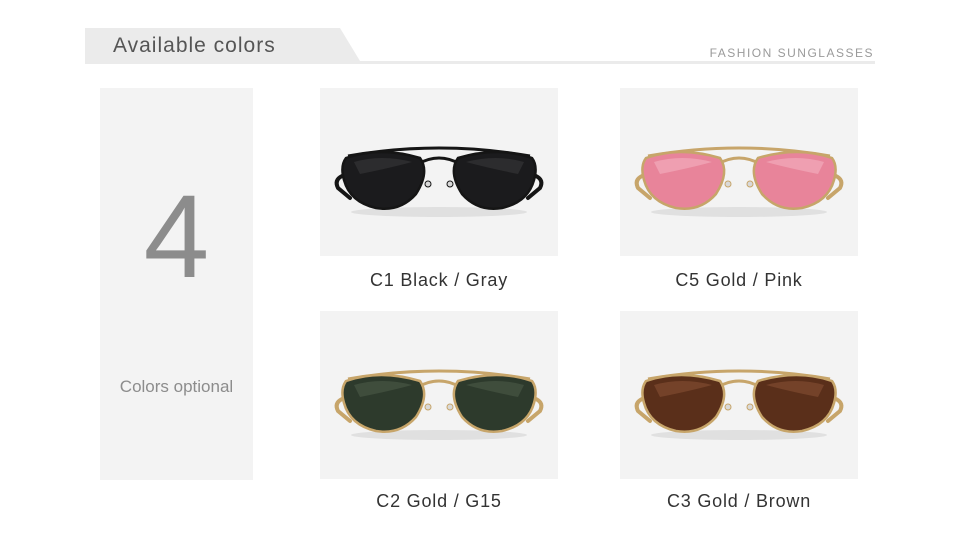 This screenshot has height=535, width=960. What do you see at coordinates (791, 53) in the screenshot?
I see `page-subtitle: FASHION SUNGLASSES` at bounding box center [791, 53].